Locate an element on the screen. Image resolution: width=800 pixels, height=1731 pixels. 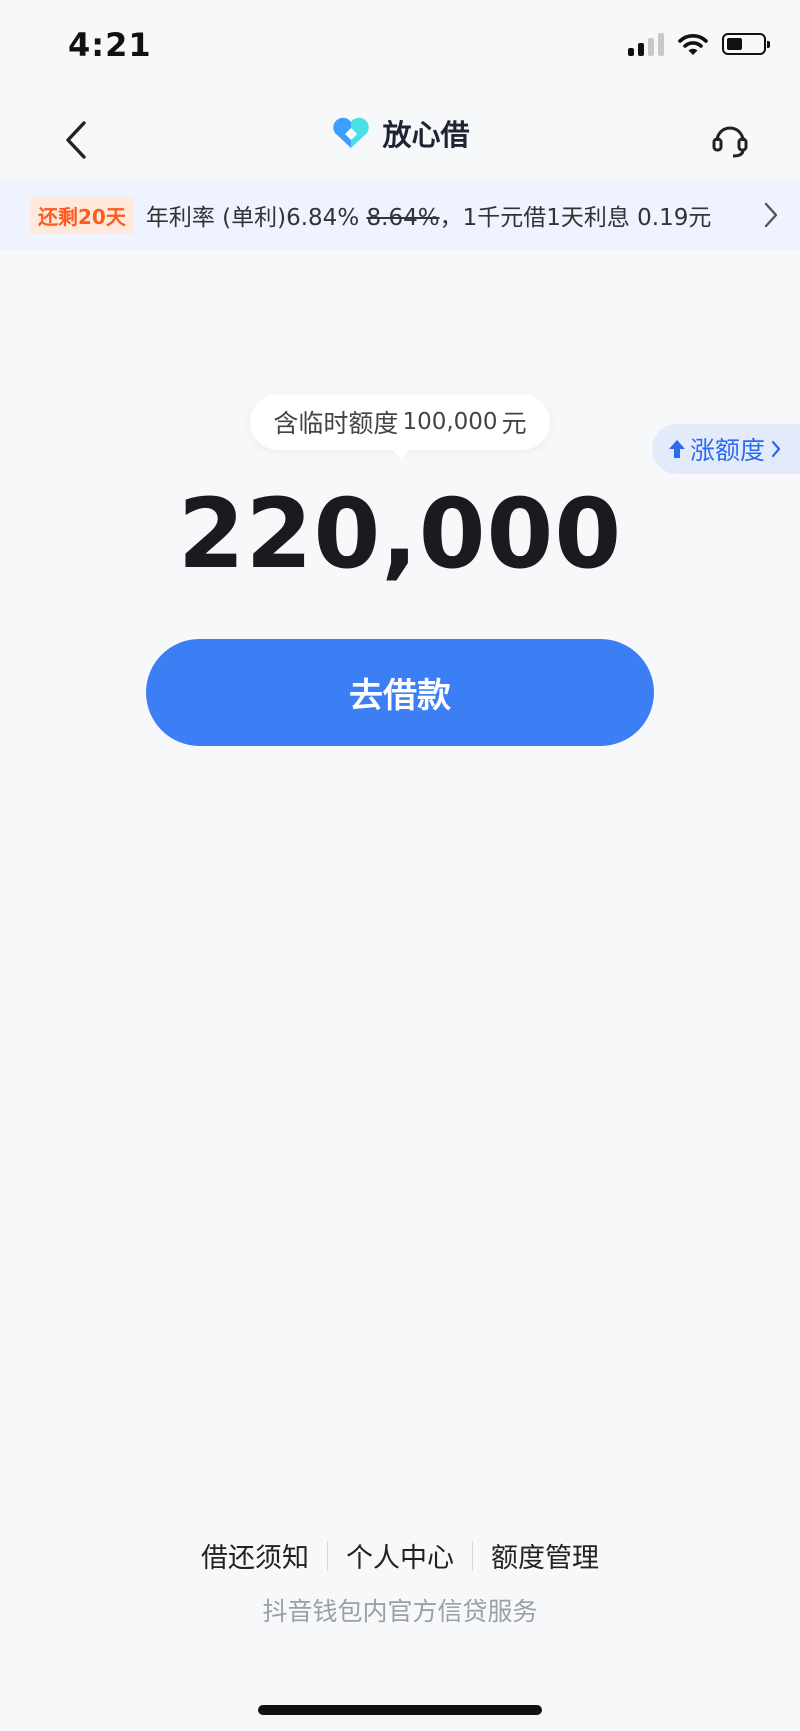
promo-rate-text: 年利率 (单利)6.84% 8.64%，1千元借1天利息 0.19元 is located at coordinates (429, 215).